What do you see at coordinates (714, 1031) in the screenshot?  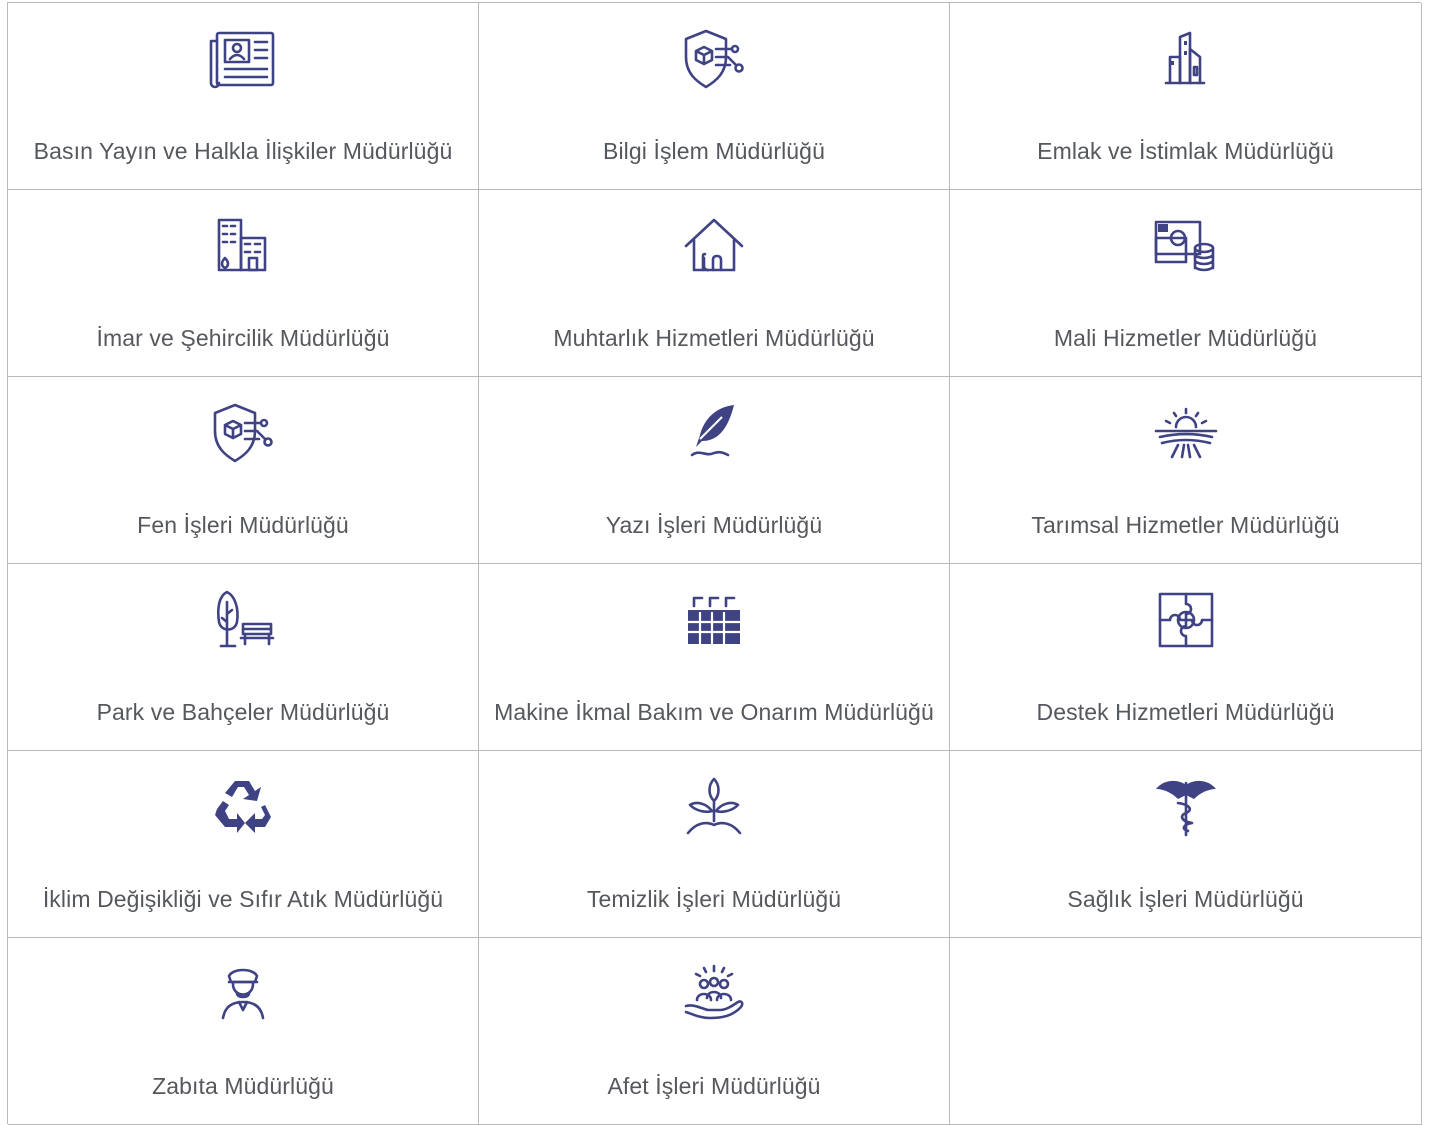 I see `directorate-card-disaster: Afet İşleri Müdürlüğü` at bounding box center [714, 1031].